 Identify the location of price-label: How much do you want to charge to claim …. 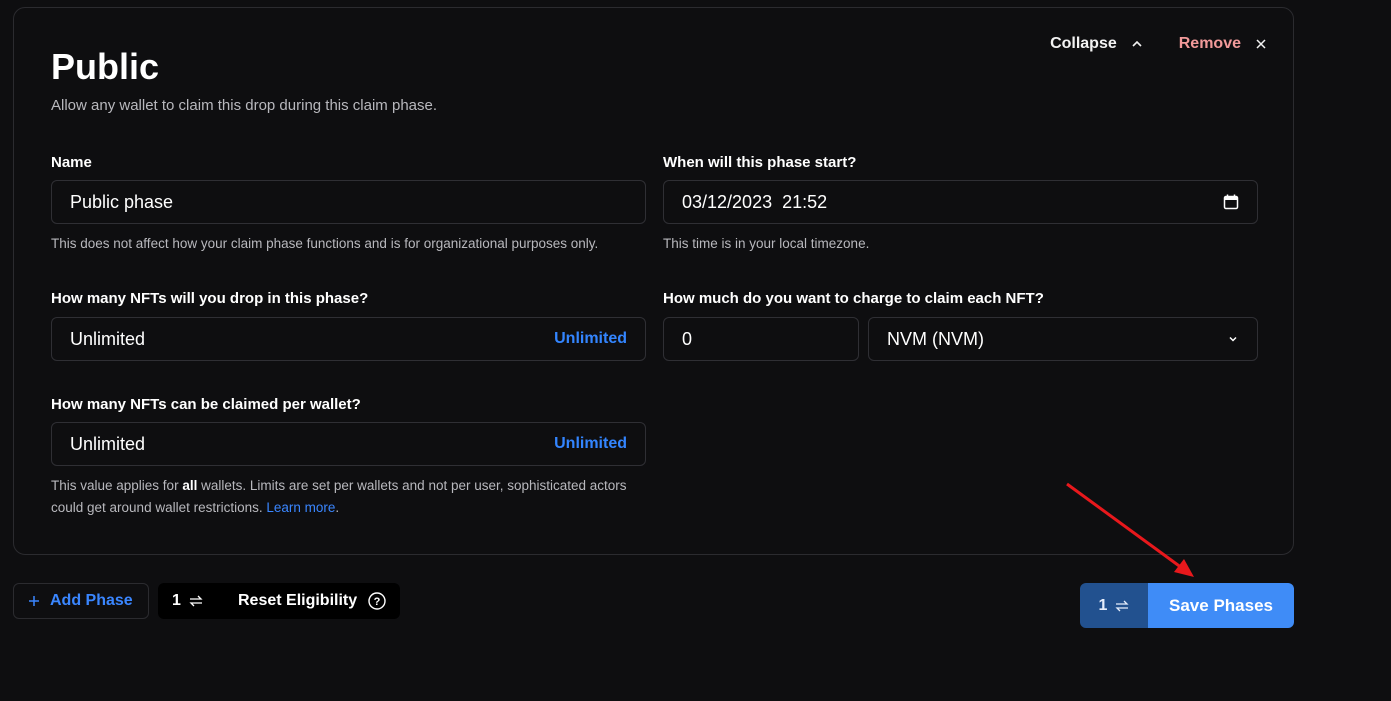
(853, 298).